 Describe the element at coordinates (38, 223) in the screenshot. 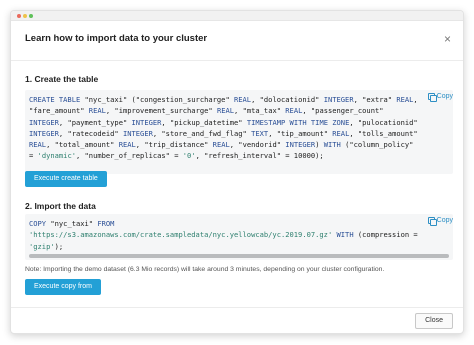

I see `sql-keyword: COPY` at that location.